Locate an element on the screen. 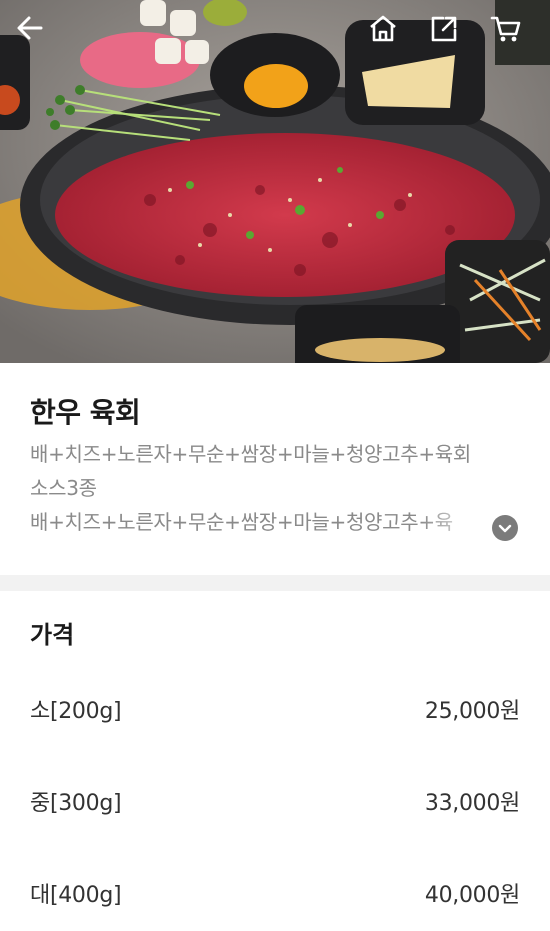  section-divider is located at coordinates (275, 583).